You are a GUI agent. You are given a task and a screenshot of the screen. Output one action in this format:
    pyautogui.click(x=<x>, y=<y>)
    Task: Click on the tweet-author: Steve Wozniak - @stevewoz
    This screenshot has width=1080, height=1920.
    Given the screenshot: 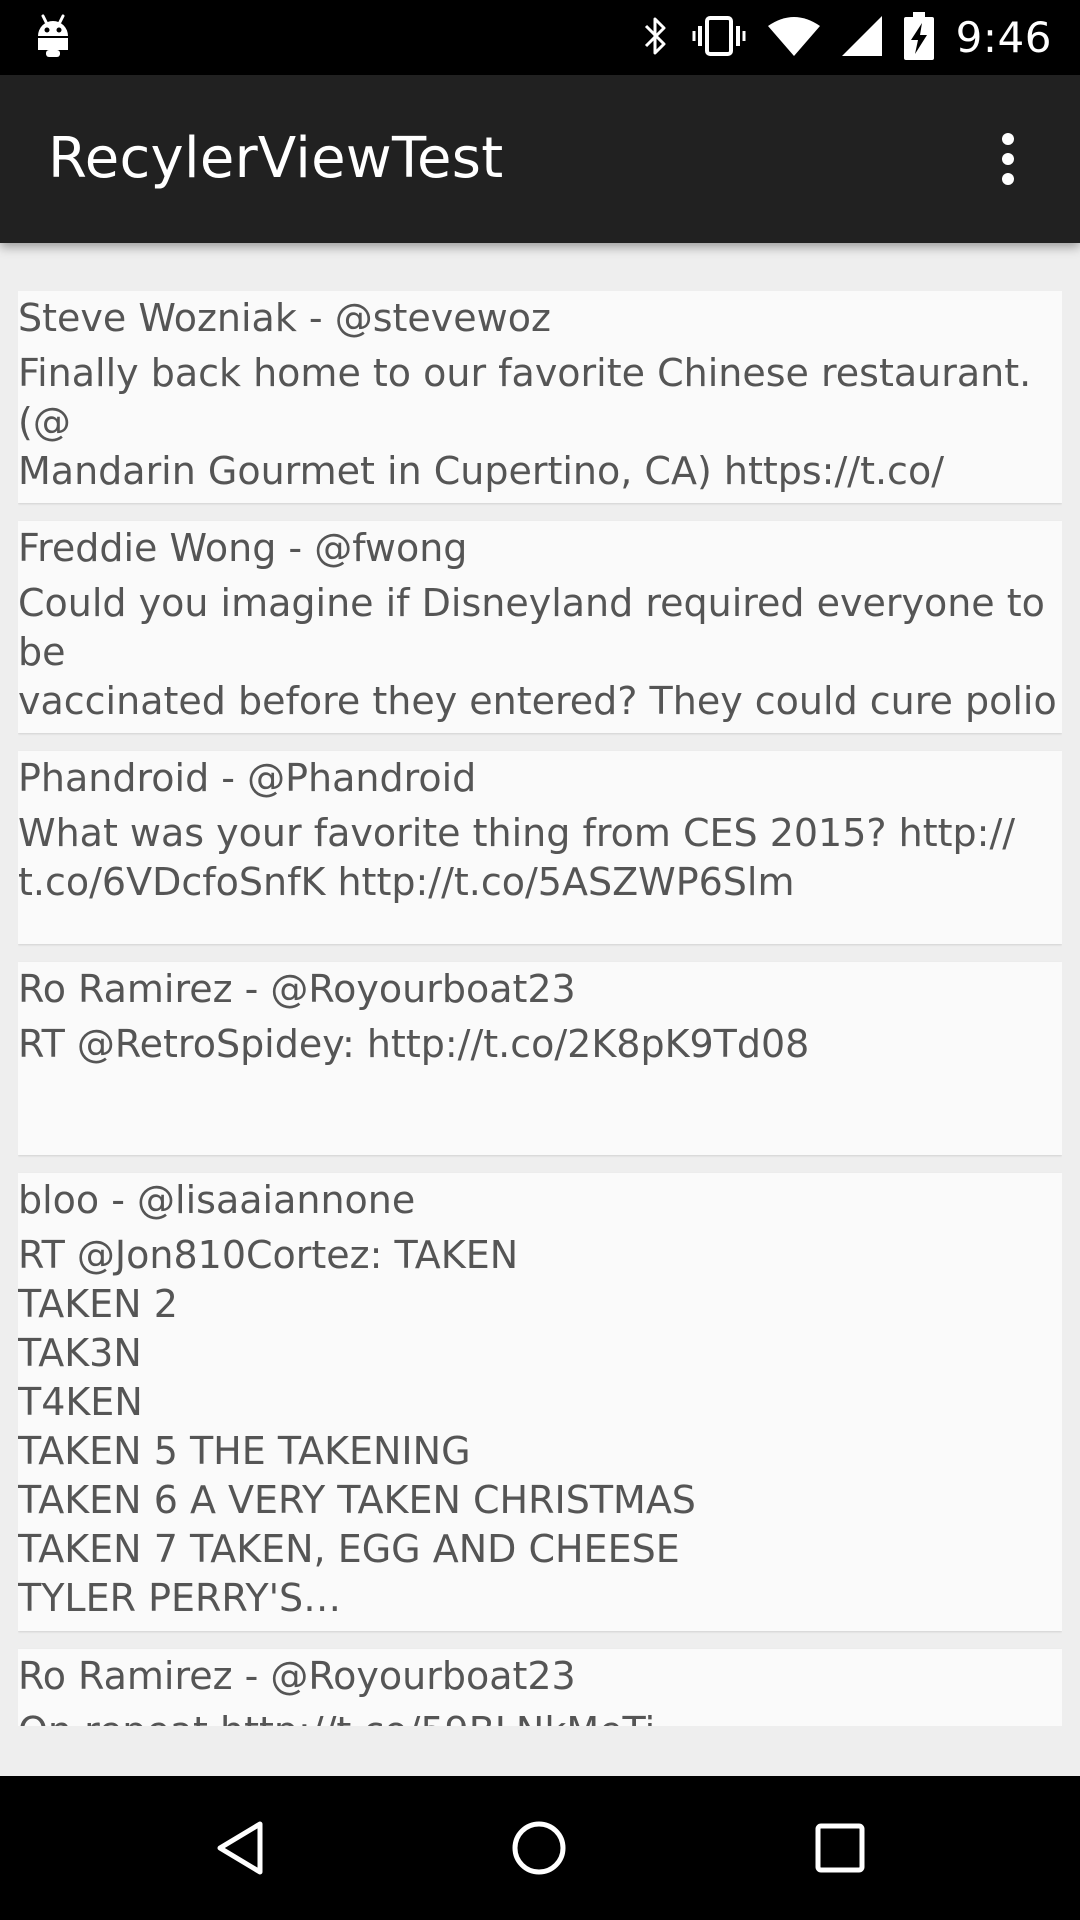 What is the action you would take?
    pyautogui.click(x=284, y=318)
    